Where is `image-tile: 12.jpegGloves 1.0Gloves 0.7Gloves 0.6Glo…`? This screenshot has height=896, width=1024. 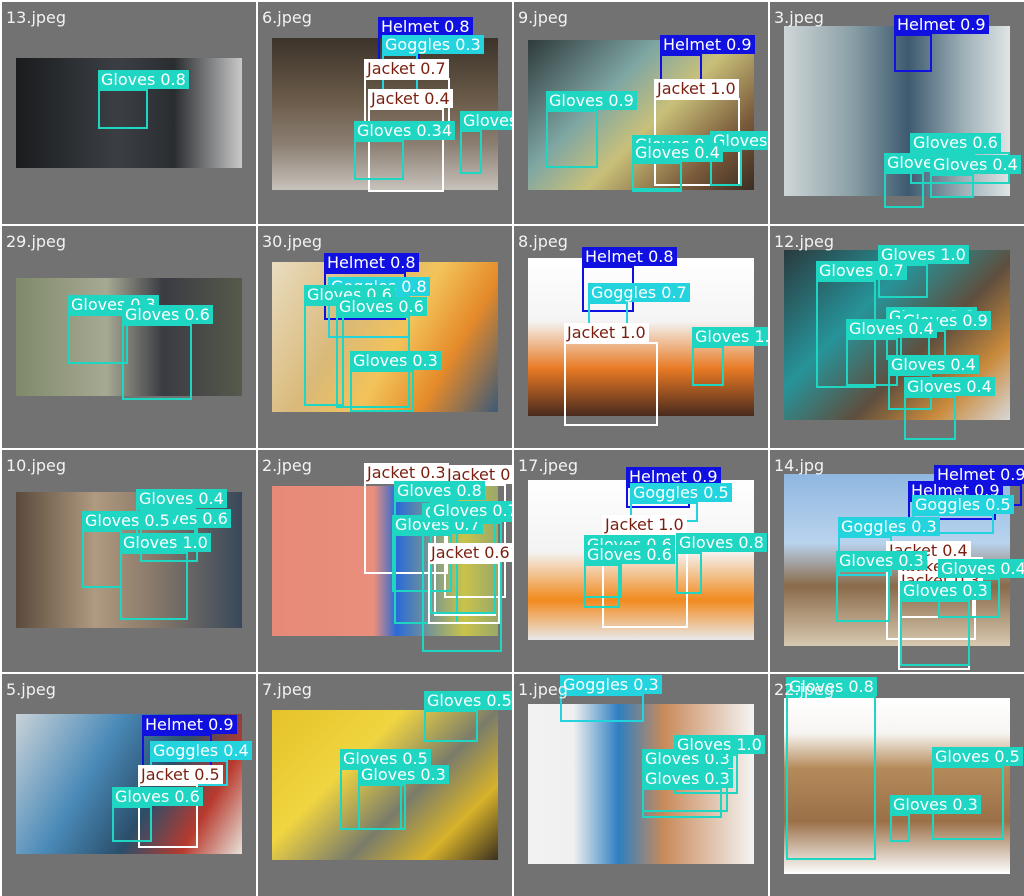 image-tile: 12.jpegGloves 1.0Gloves 0.7Gloves 0.6Glo… is located at coordinates (897, 337).